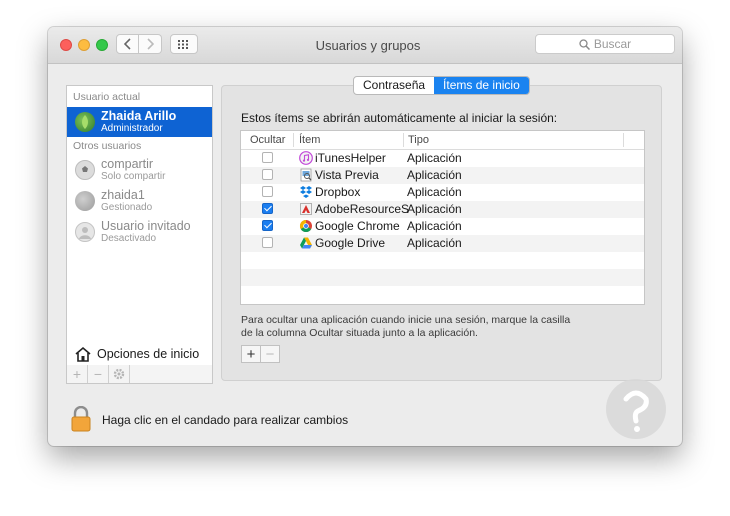 The height and width of the screenshot is (516, 730). I want to click on other-users-section-label: Otros usuarios, so click(107, 146).